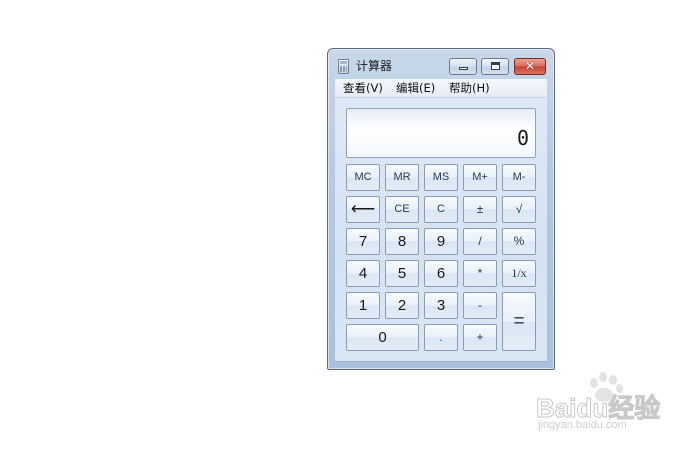 The image size is (700, 450). Describe the element at coordinates (480, 177) in the screenshot. I see `key-m-plus: M+` at that location.